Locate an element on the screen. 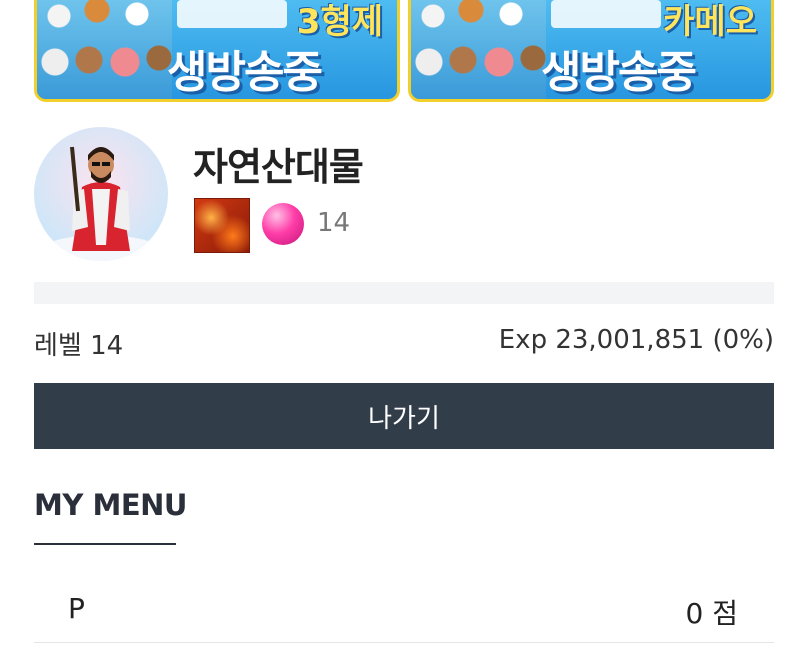 Image resolution: width=800 pixels, height=651 pixels. my-menu-heading: MY MENU is located at coordinates (110, 505).